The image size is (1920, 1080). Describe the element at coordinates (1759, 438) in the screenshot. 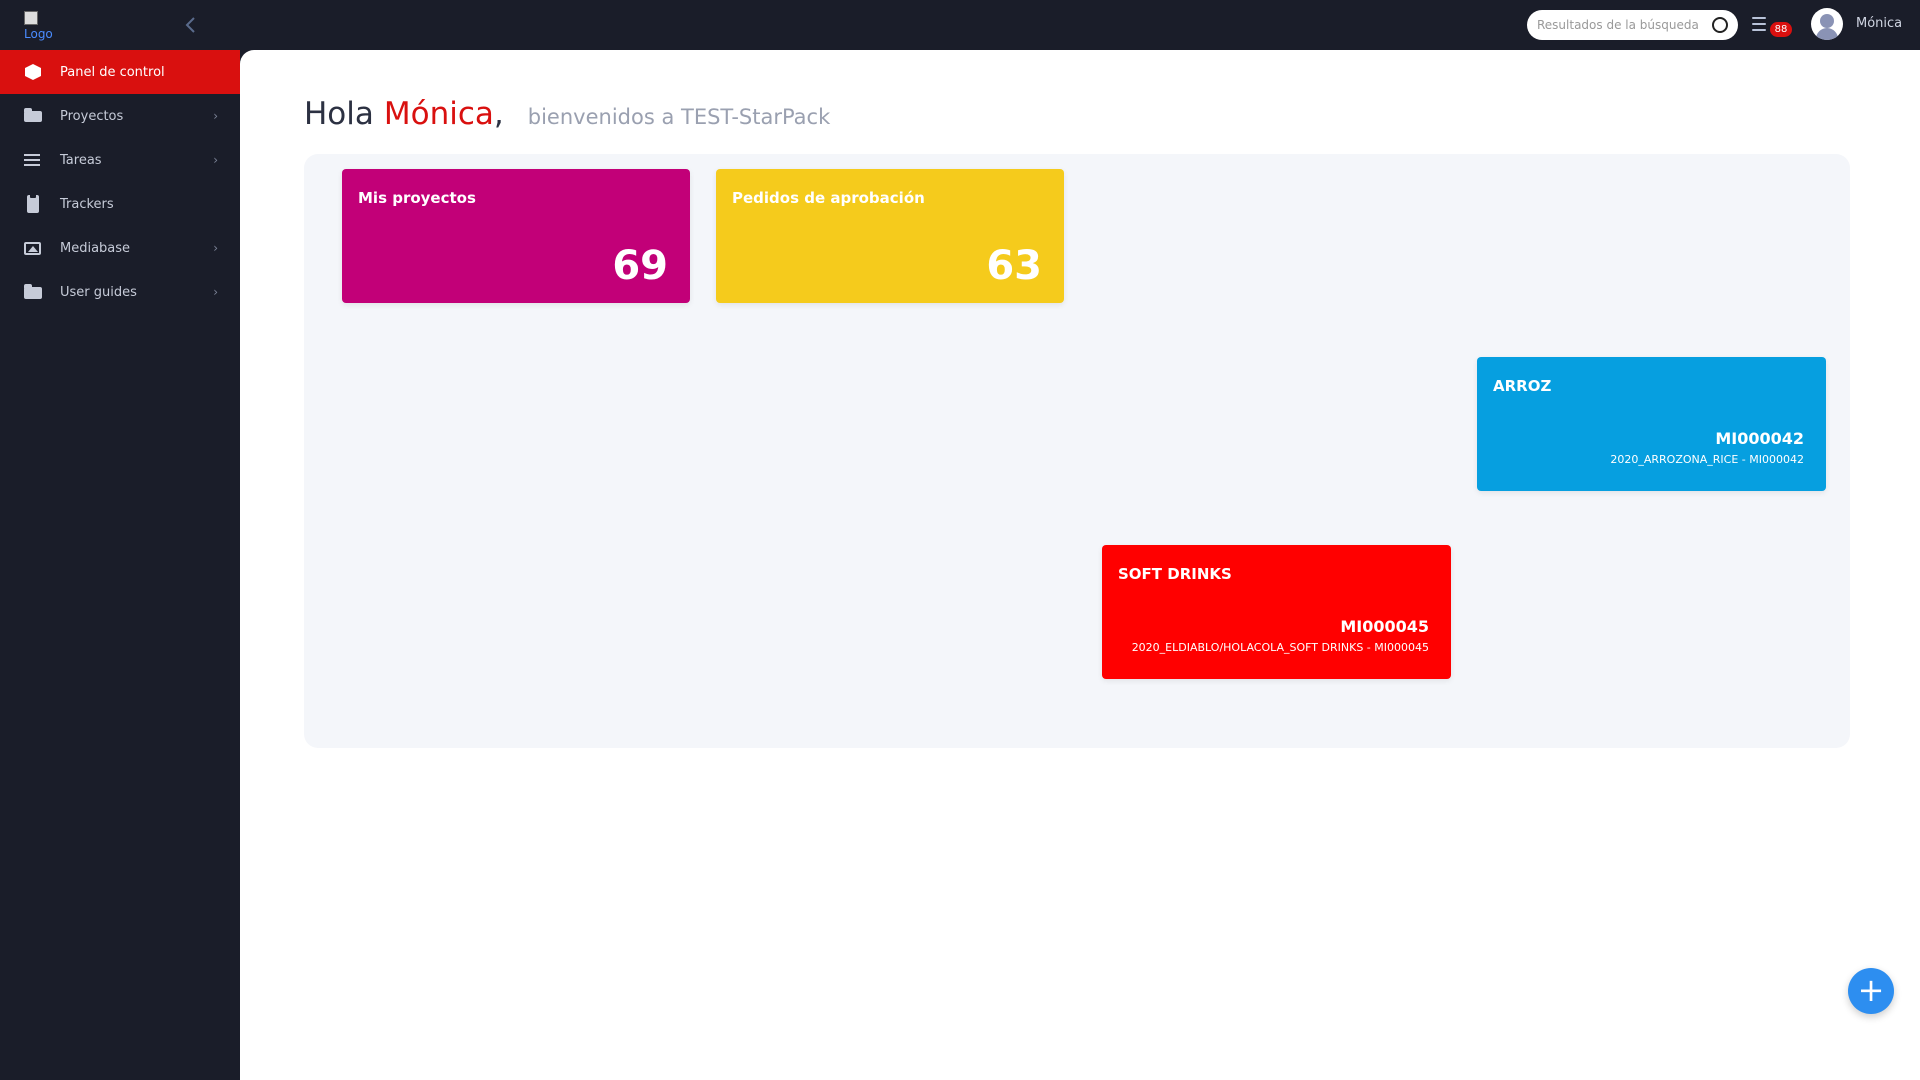

I see `card-code: MI000042` at that location.